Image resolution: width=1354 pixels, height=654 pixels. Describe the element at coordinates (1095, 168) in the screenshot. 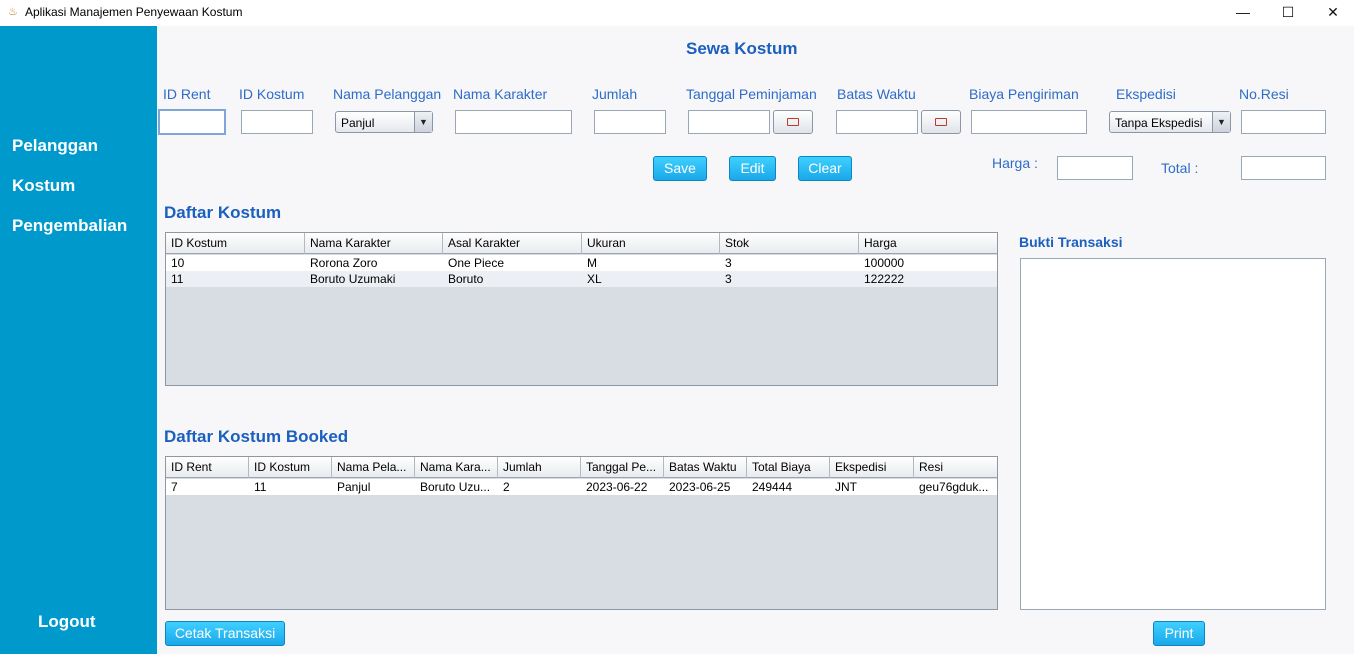

I see `harga-input` at that location.